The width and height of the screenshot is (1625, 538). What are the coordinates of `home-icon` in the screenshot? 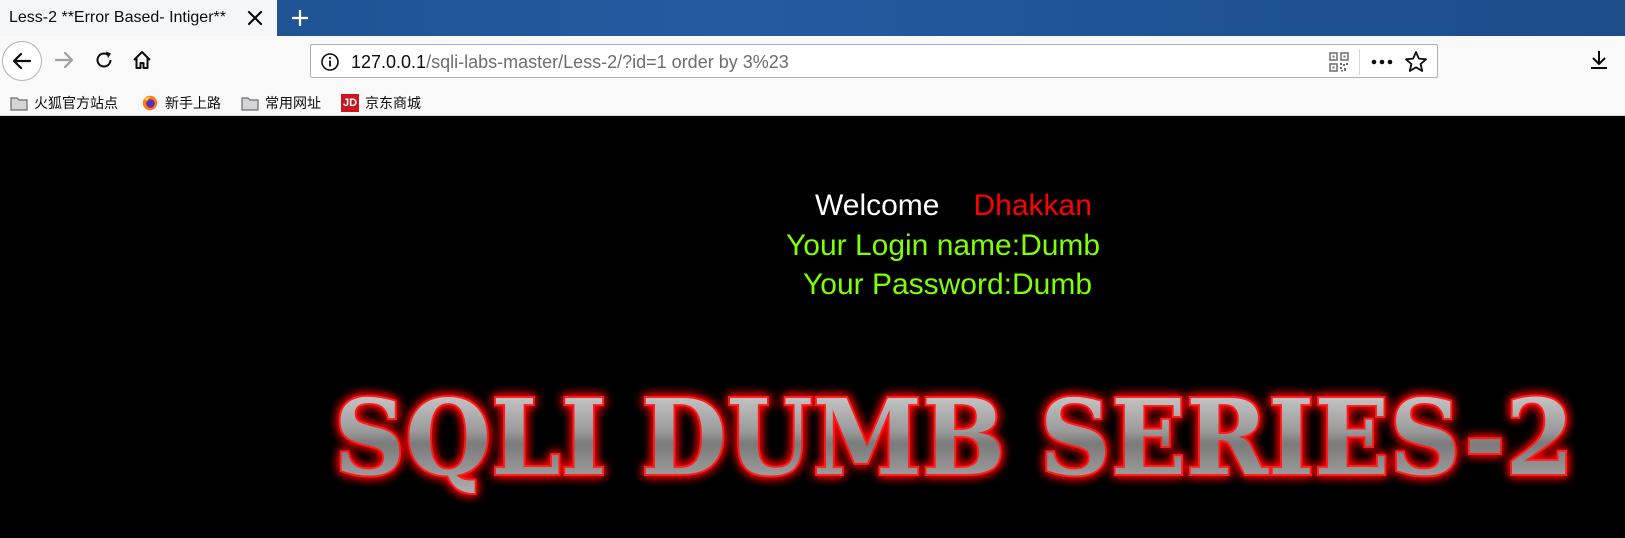 It's located at (142, 60).